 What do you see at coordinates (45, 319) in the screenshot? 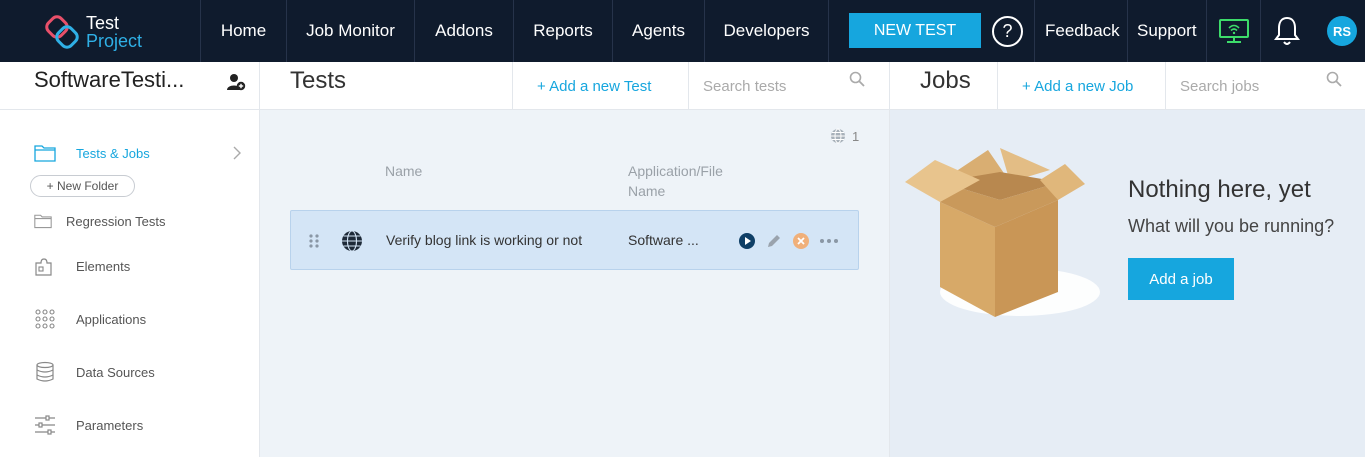
I see `grid-icon` at bounding box center [45, 319].